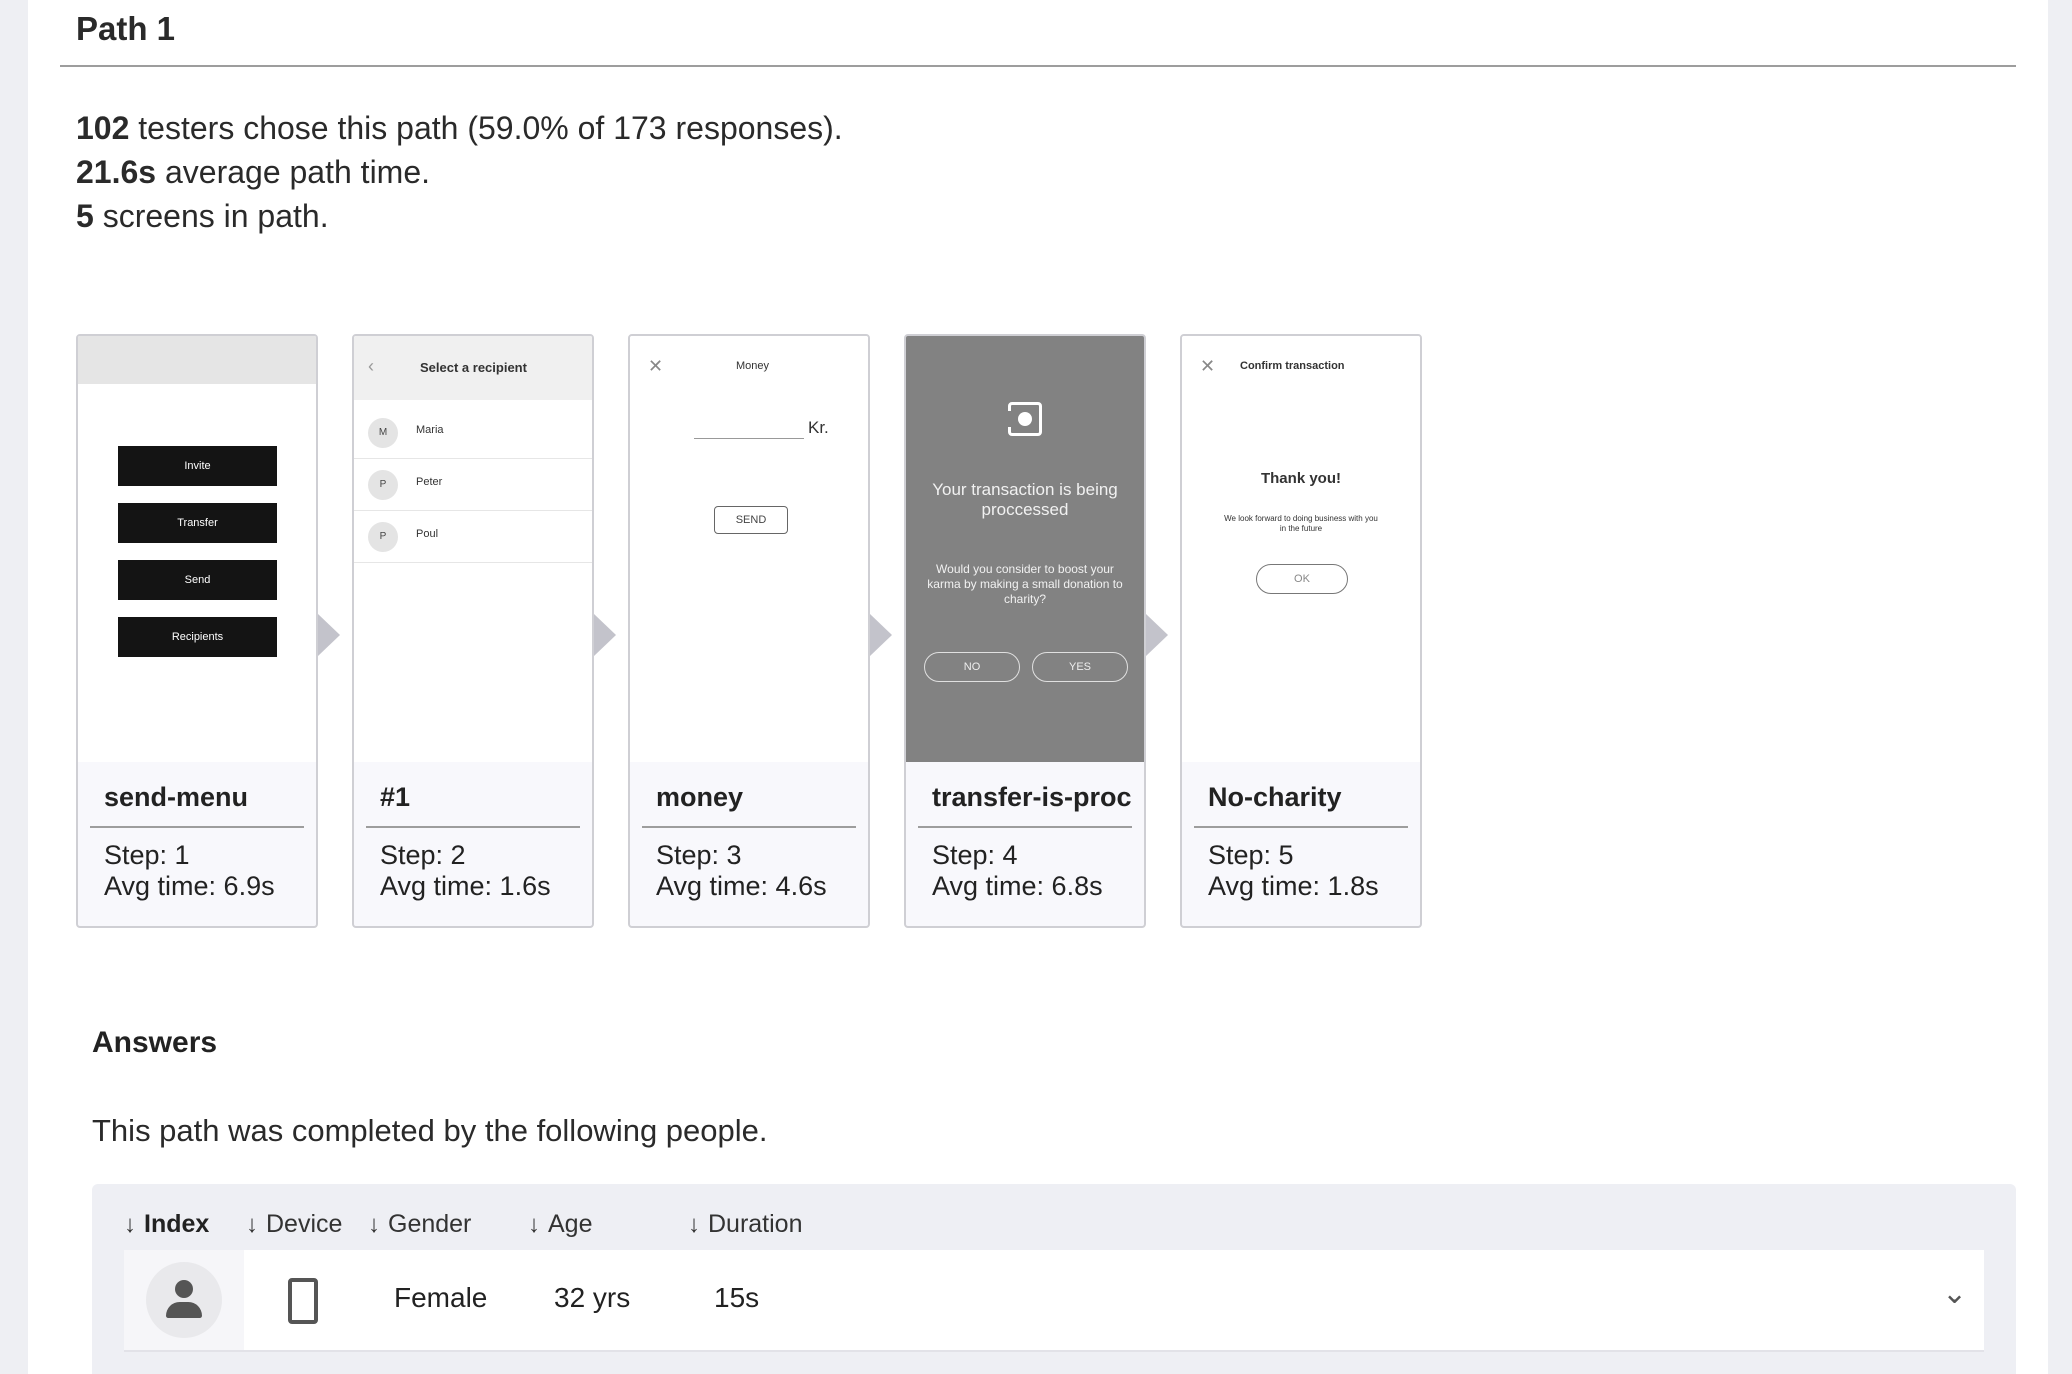 This screenshot has width=2072, height=1374. What do you see at coordinates (155, 1042) in the screenshot?
I see `answers-title: Answers` at bounding box center [155, 1042].